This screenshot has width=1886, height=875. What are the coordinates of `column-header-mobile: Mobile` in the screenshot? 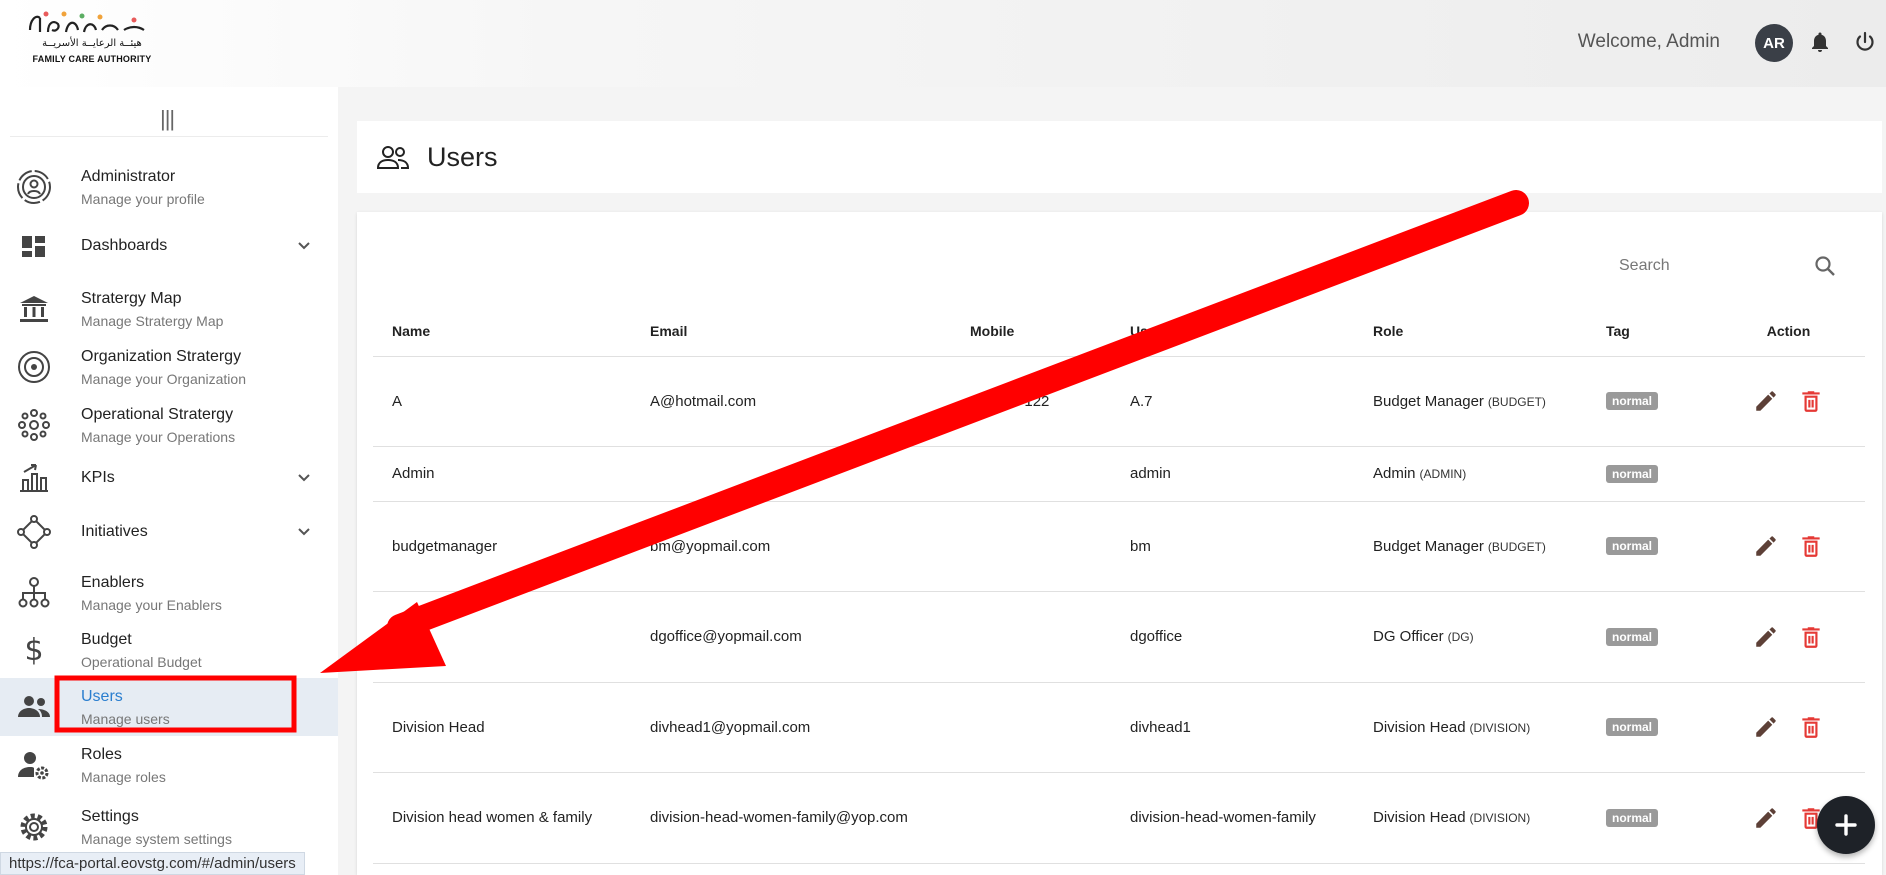 It's located at (1031, 331).